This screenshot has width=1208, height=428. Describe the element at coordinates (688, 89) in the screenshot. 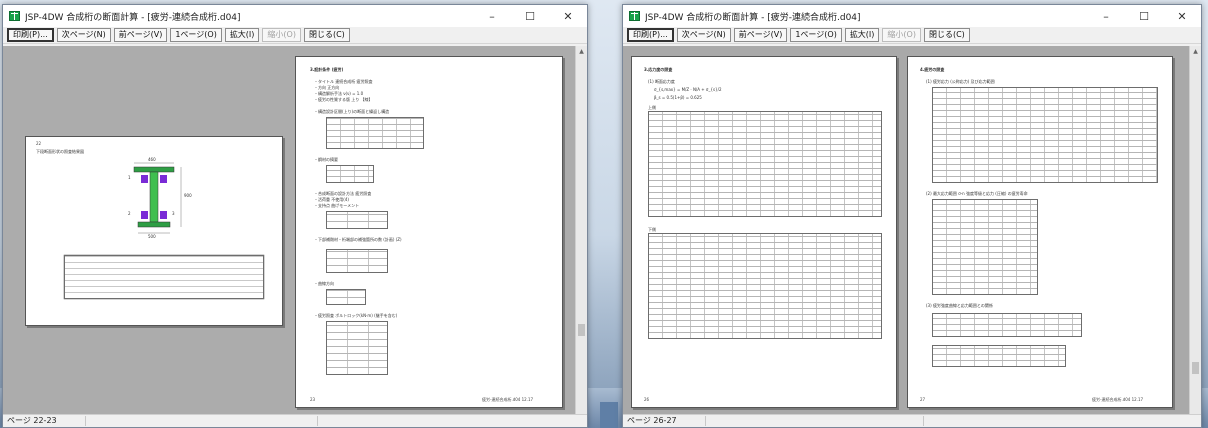

I see `formula: σ_{s,max} = M/Z · N/A + σ_{s}/2` at that location.